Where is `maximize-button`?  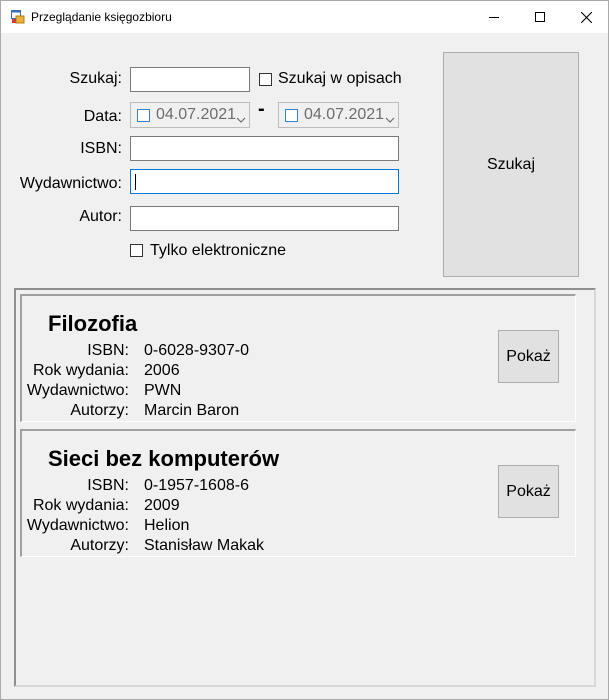
maximize-button is located at coordinates (540, 17).